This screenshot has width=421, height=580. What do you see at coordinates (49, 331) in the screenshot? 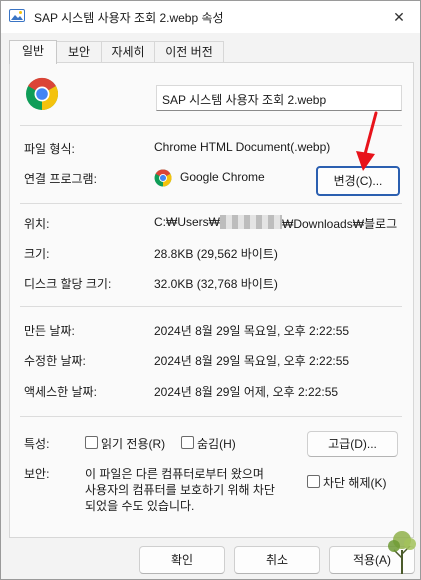
I see `created-label: 만든 날짜:` at bounding box center [49, 331].